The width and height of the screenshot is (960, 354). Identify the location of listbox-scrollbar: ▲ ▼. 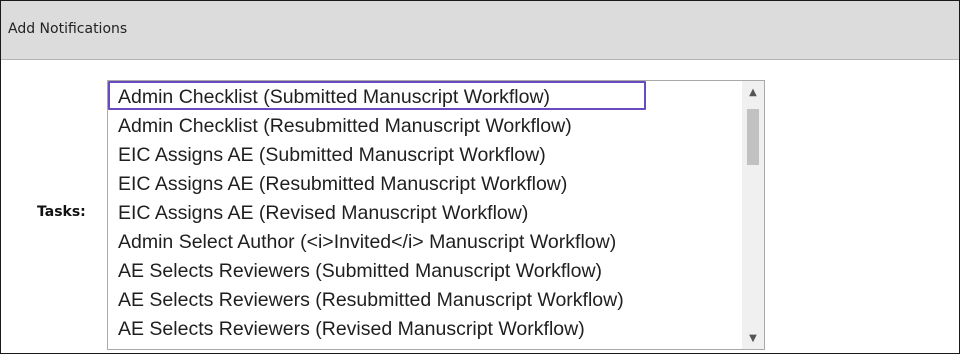
(753, 215).